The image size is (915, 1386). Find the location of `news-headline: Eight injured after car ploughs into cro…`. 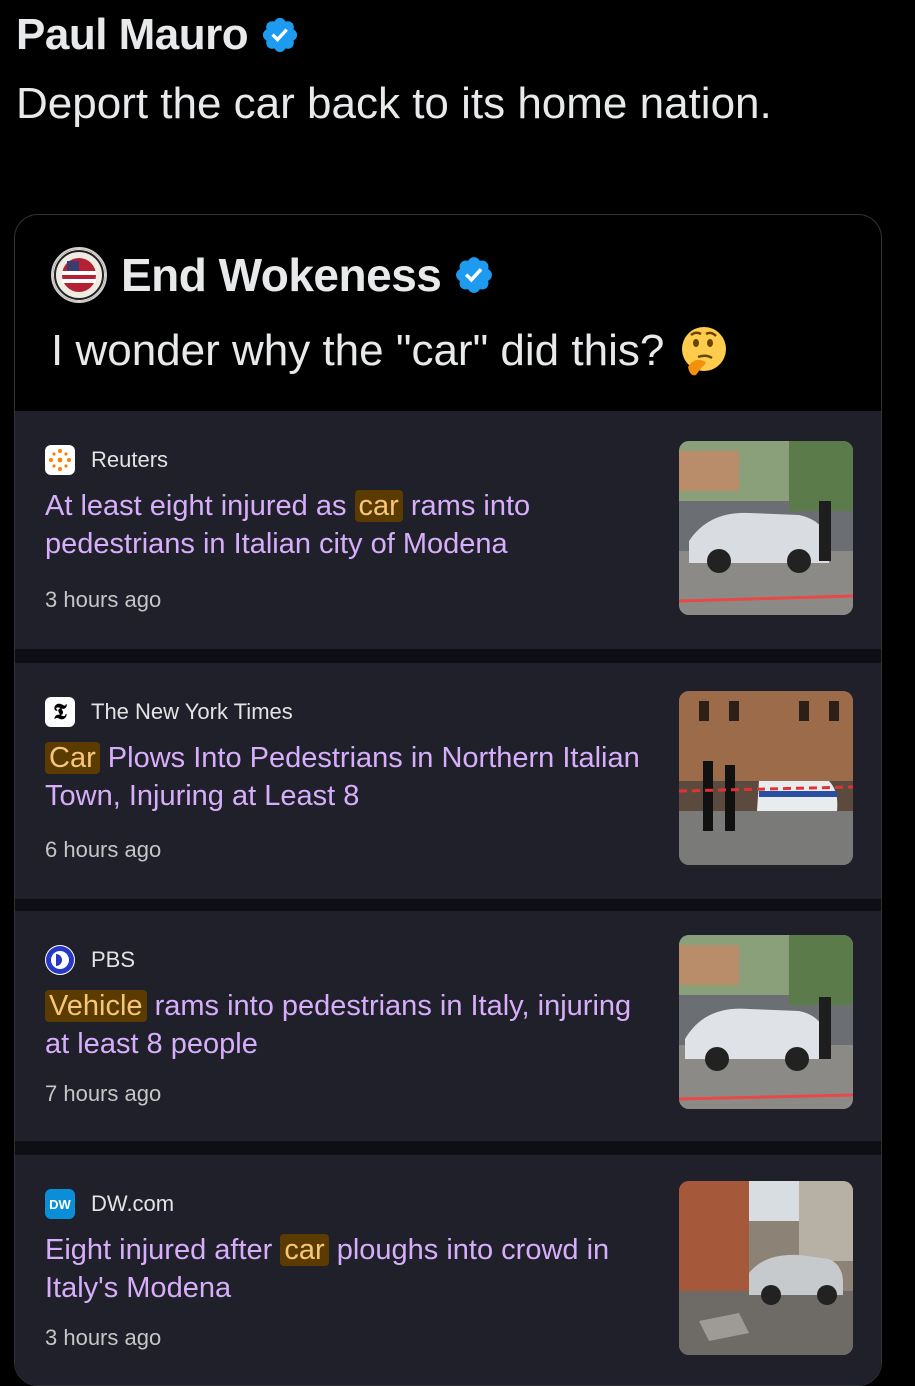

news-headline: Eight injured after car ploughs into cro… is located at coordinates (345, 1269).